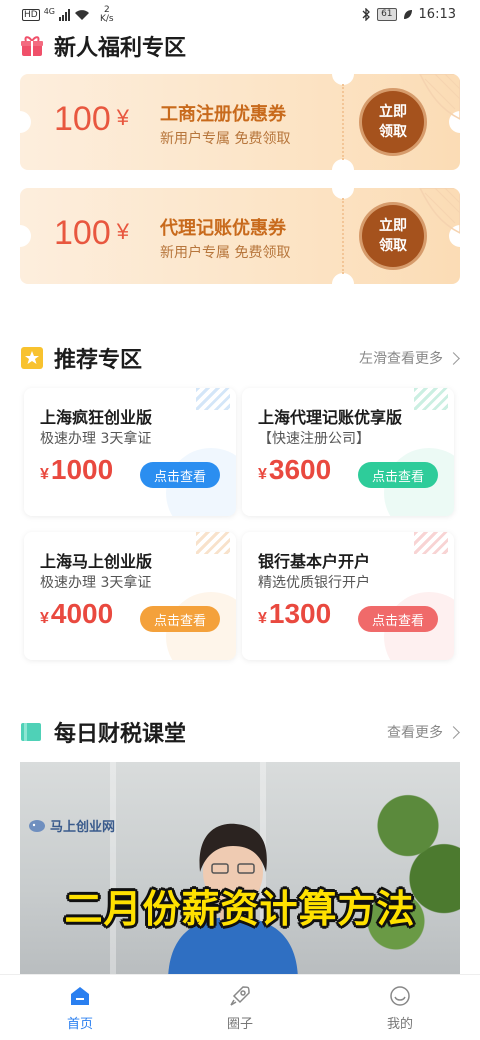 The width and height of the screenshot is (480, 1040). Describe the element at coordinates (240, 996) in the screenshot. I see `rocket-icon` at that location.